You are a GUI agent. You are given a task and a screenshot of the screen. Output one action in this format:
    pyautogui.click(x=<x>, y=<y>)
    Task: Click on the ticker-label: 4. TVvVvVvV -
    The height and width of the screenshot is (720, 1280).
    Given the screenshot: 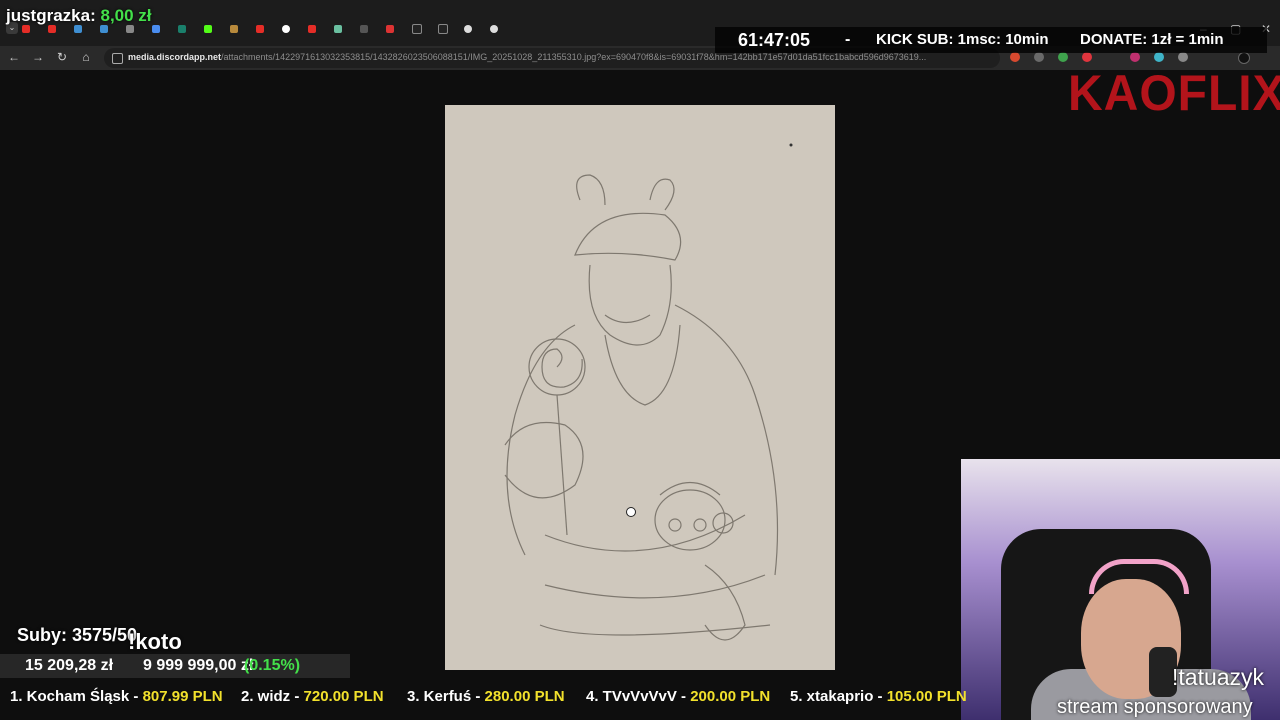 What is the action you would take?
    pyautogui.click(x=638, y=696)
    